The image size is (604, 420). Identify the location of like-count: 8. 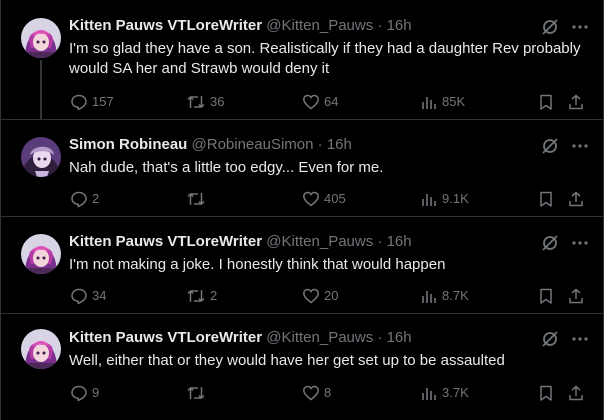
(328, 392).